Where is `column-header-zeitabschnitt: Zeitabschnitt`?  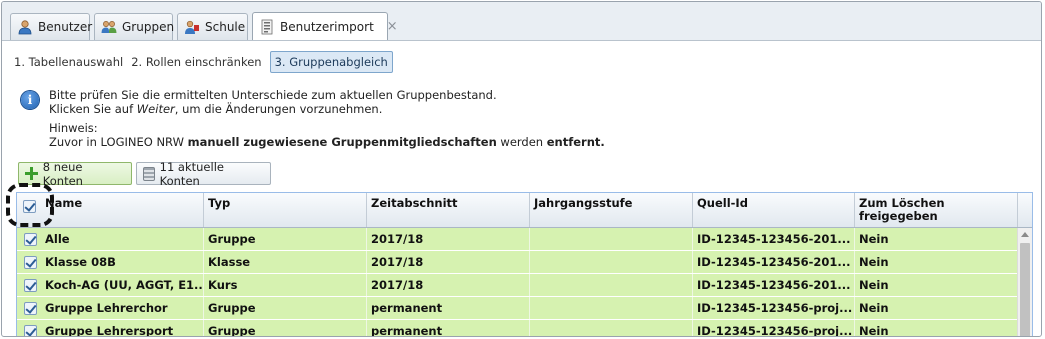
column-header-zeitabschnitt: Zeitabschnitt is located at coordinates (448, 210).